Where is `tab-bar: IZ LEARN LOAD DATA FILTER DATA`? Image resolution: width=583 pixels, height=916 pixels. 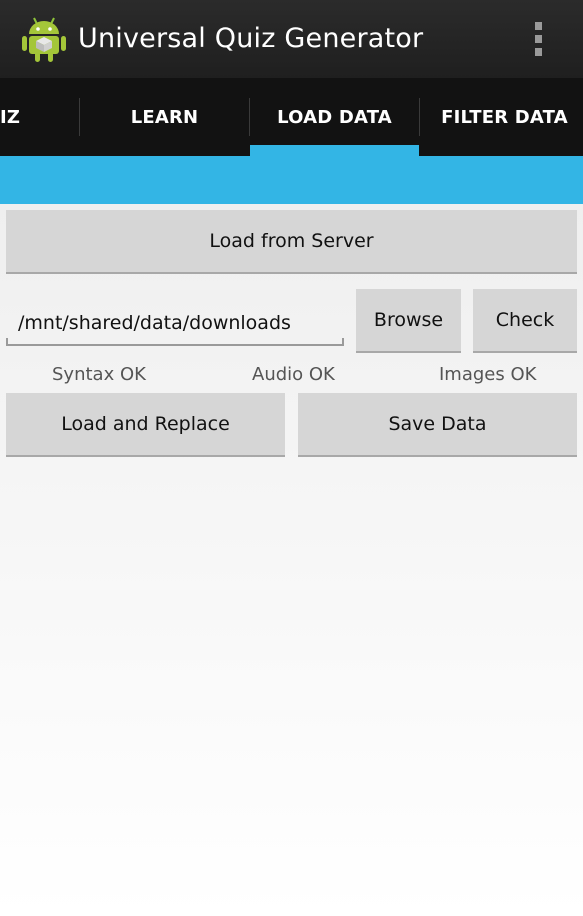 tab-bar: IZ LEARN LOAD DATA FILTER DATA is located at coordinates (291, 117).